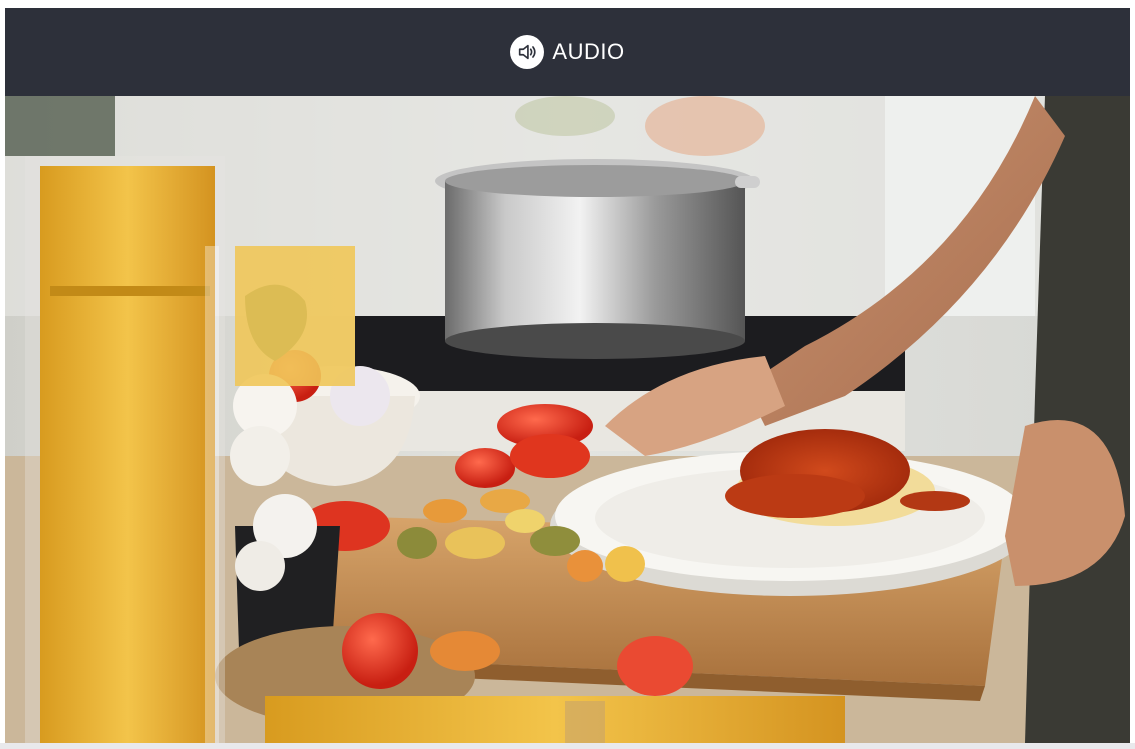 The image size is (1135, 749). I want to click on audio-button: AUDIO, so click(567, 52).